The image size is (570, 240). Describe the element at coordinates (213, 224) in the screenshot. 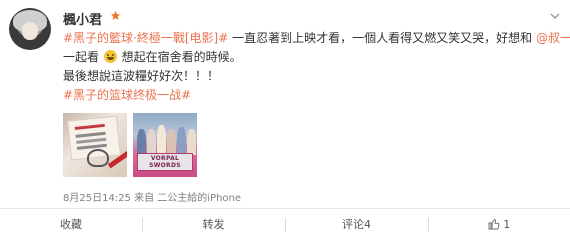

I see `repost-button: 转发` at that location.